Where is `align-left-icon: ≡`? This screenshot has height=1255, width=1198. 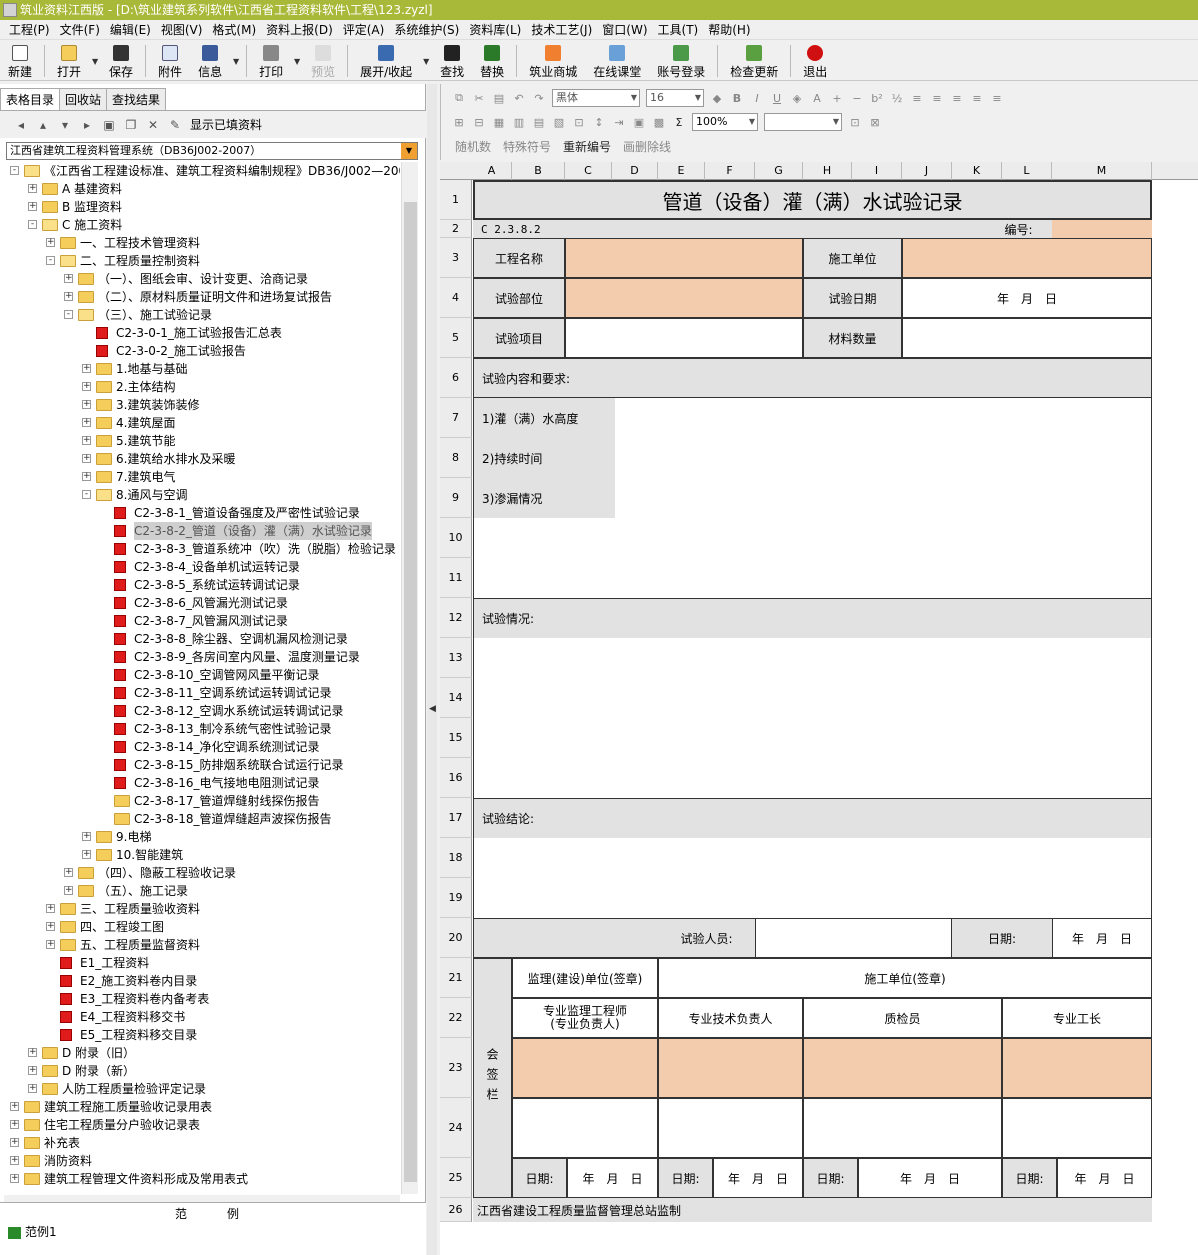
align-left-icon: ≡ is located at coordinates (937, 98).